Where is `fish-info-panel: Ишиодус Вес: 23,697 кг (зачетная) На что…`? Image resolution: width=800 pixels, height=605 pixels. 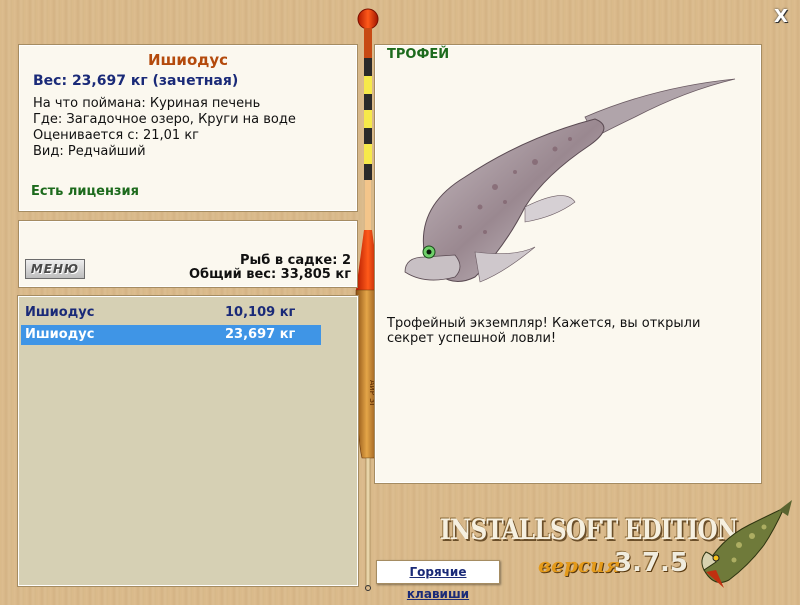 fish-info-panel: Ишиодус Вес: 23,697 кг (зачетная) На что… is located at coordinates (188, 128).